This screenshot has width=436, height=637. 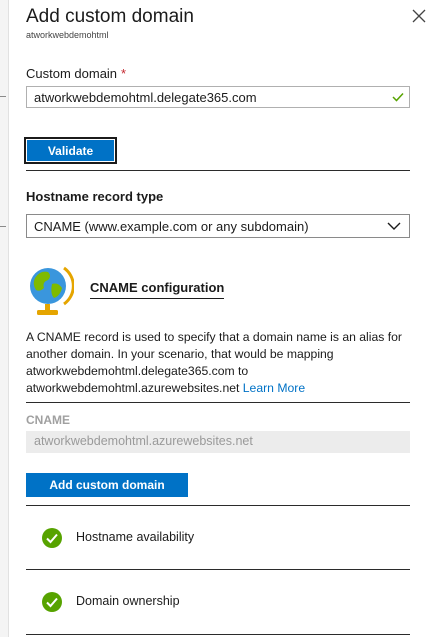 What do you see at coordinates (110, 16) in the screenshot?
I see `panel-title: Add custom domain` at bounding box center [110, 16].